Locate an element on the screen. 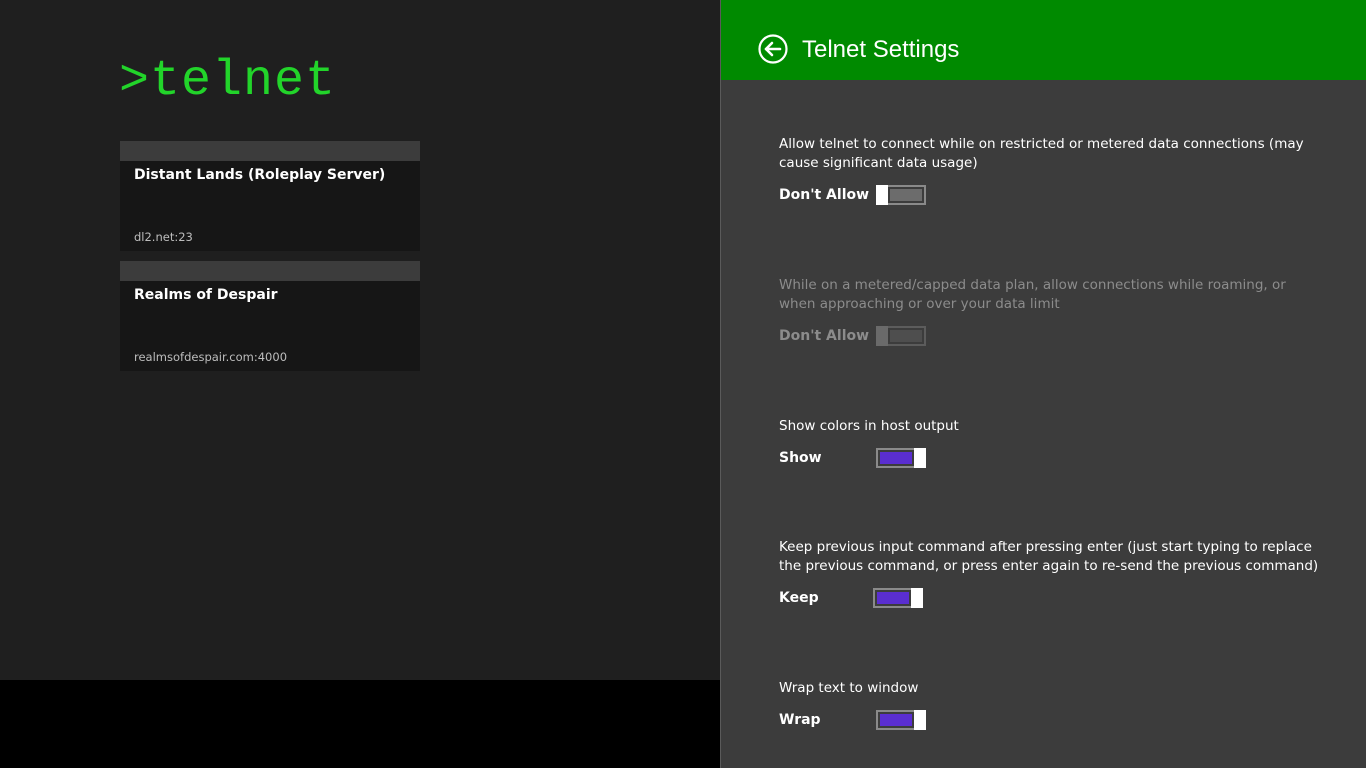 The image size is (1366, 768). back-button is located at coordinates (773, 49).